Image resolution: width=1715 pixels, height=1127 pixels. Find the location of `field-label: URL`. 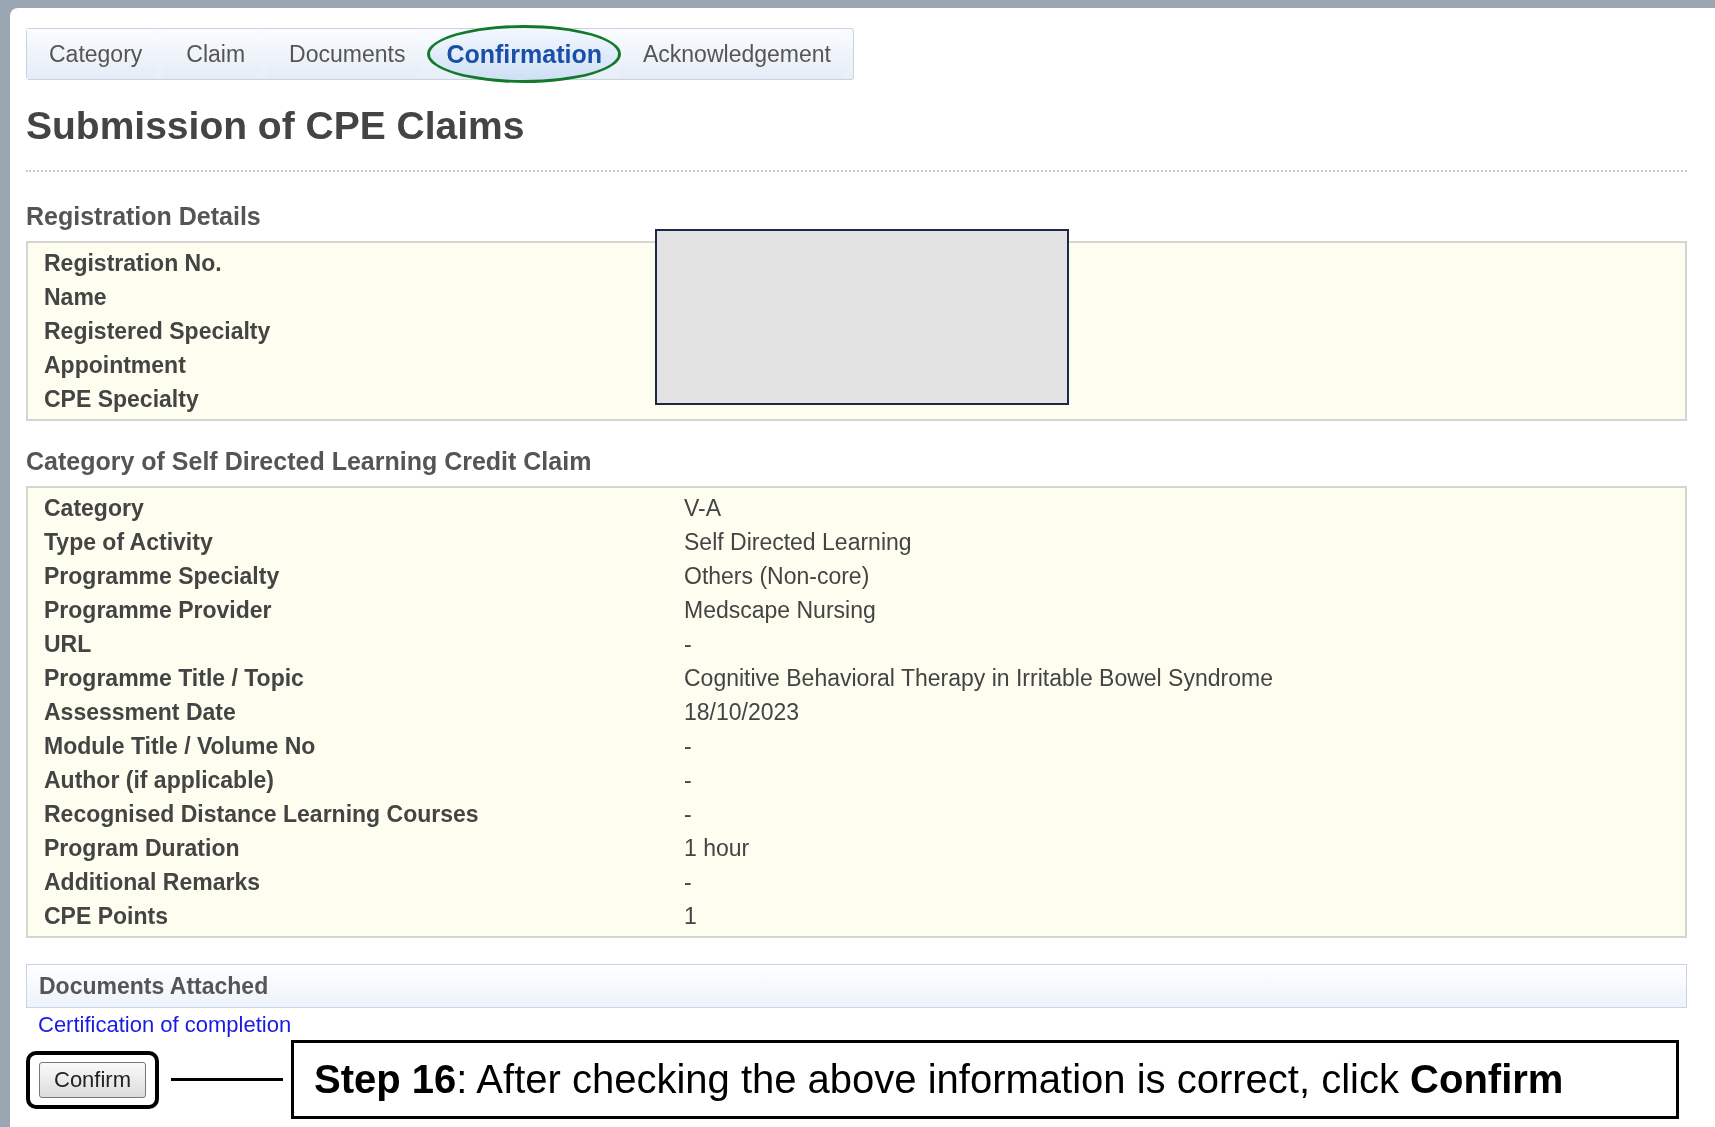

field-label: URL is located at coordinates (68, 644).